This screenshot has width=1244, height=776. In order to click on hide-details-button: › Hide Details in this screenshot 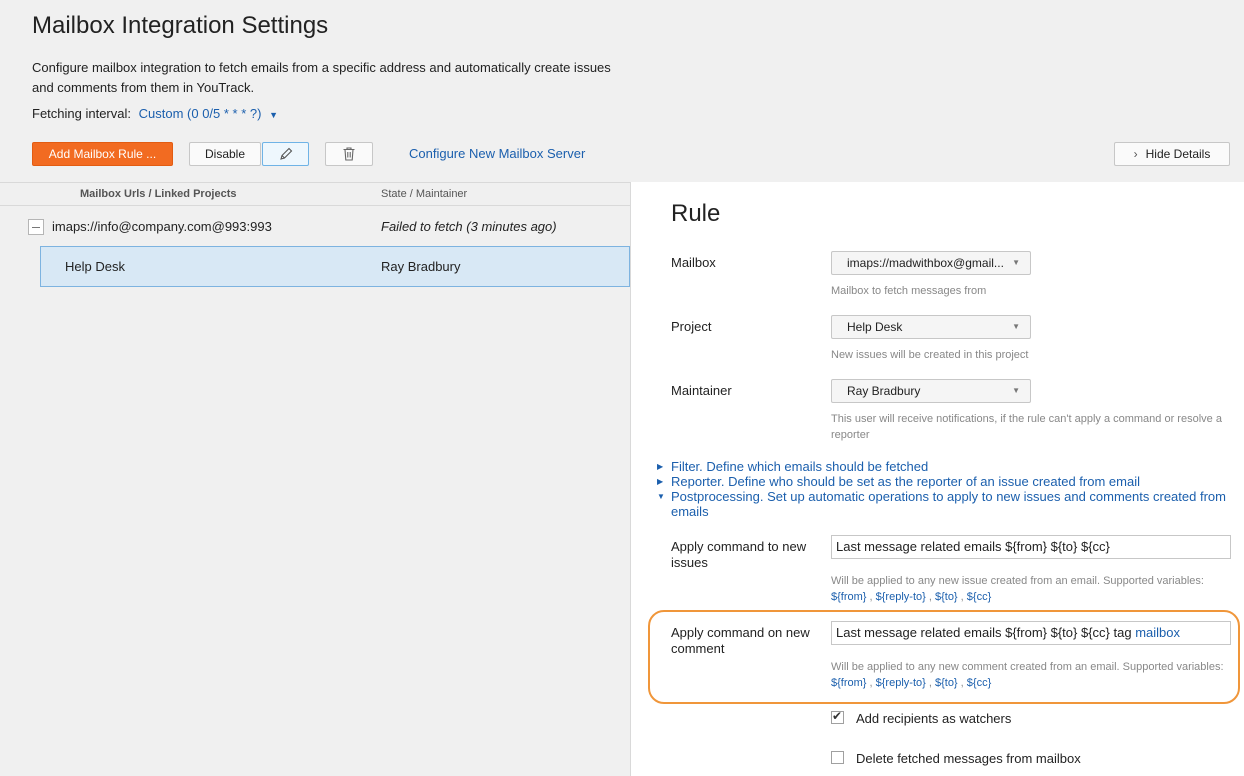, I will do `click(1172, 154)`.